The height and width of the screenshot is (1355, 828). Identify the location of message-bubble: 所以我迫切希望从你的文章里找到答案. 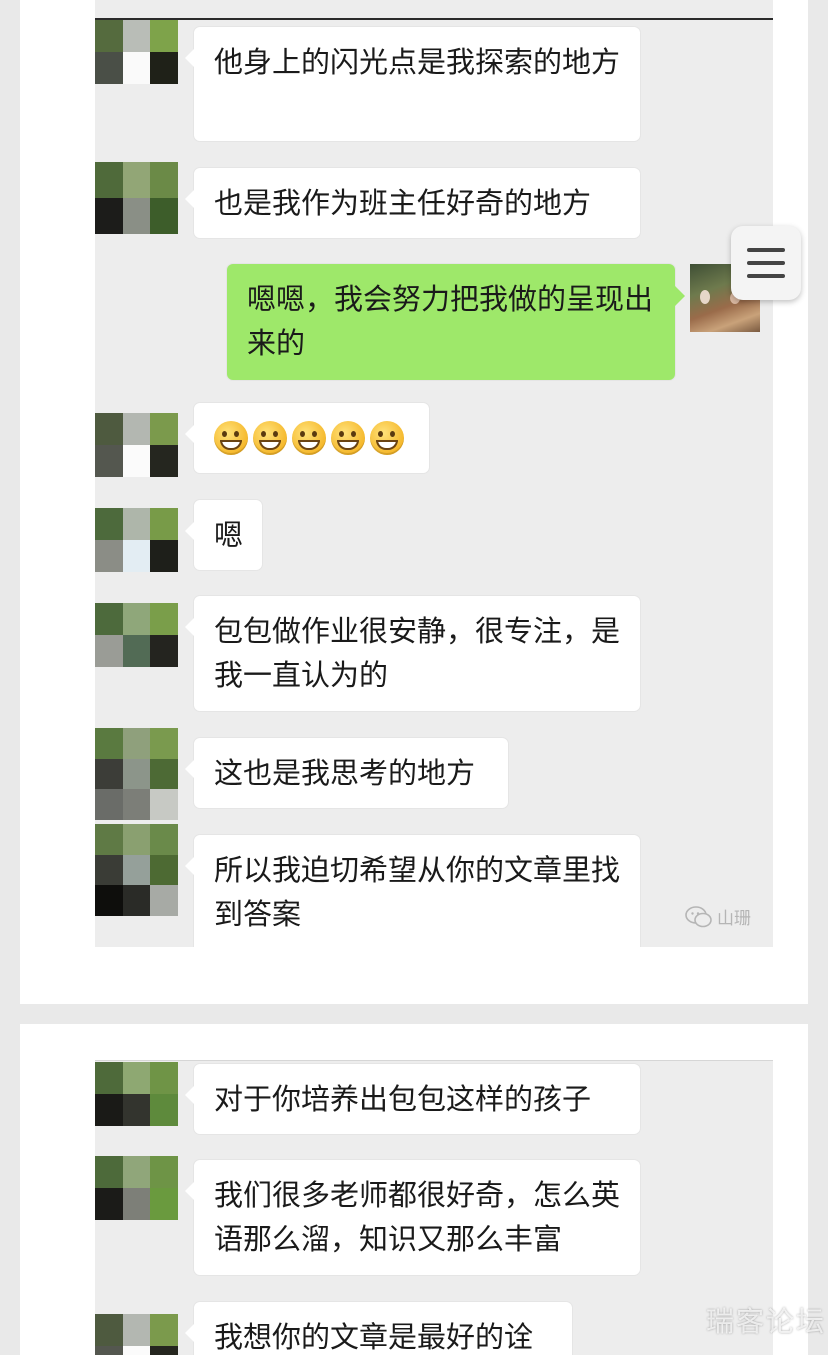
(412, 891).